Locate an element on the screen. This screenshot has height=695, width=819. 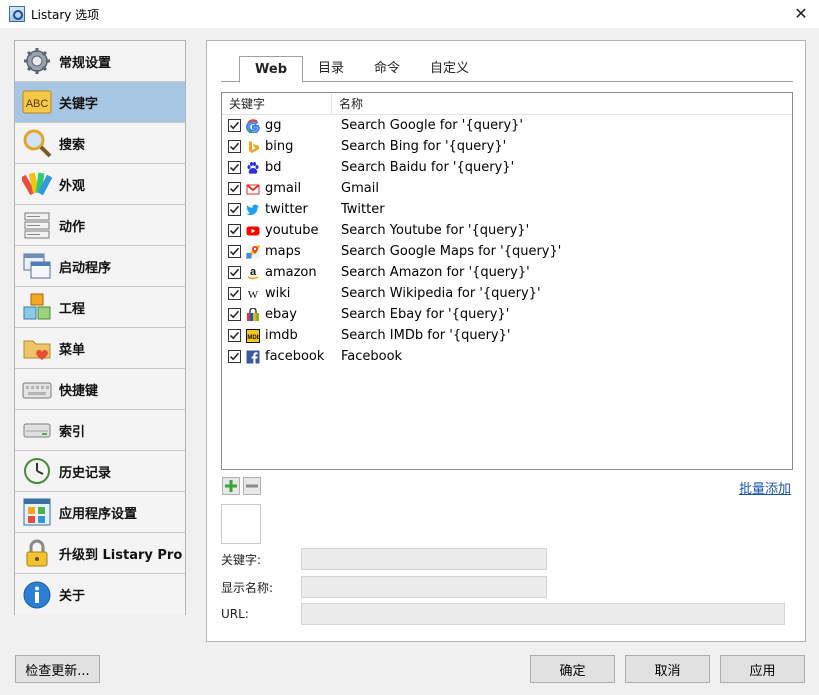
info-icon is located at coordinates (37, 595).